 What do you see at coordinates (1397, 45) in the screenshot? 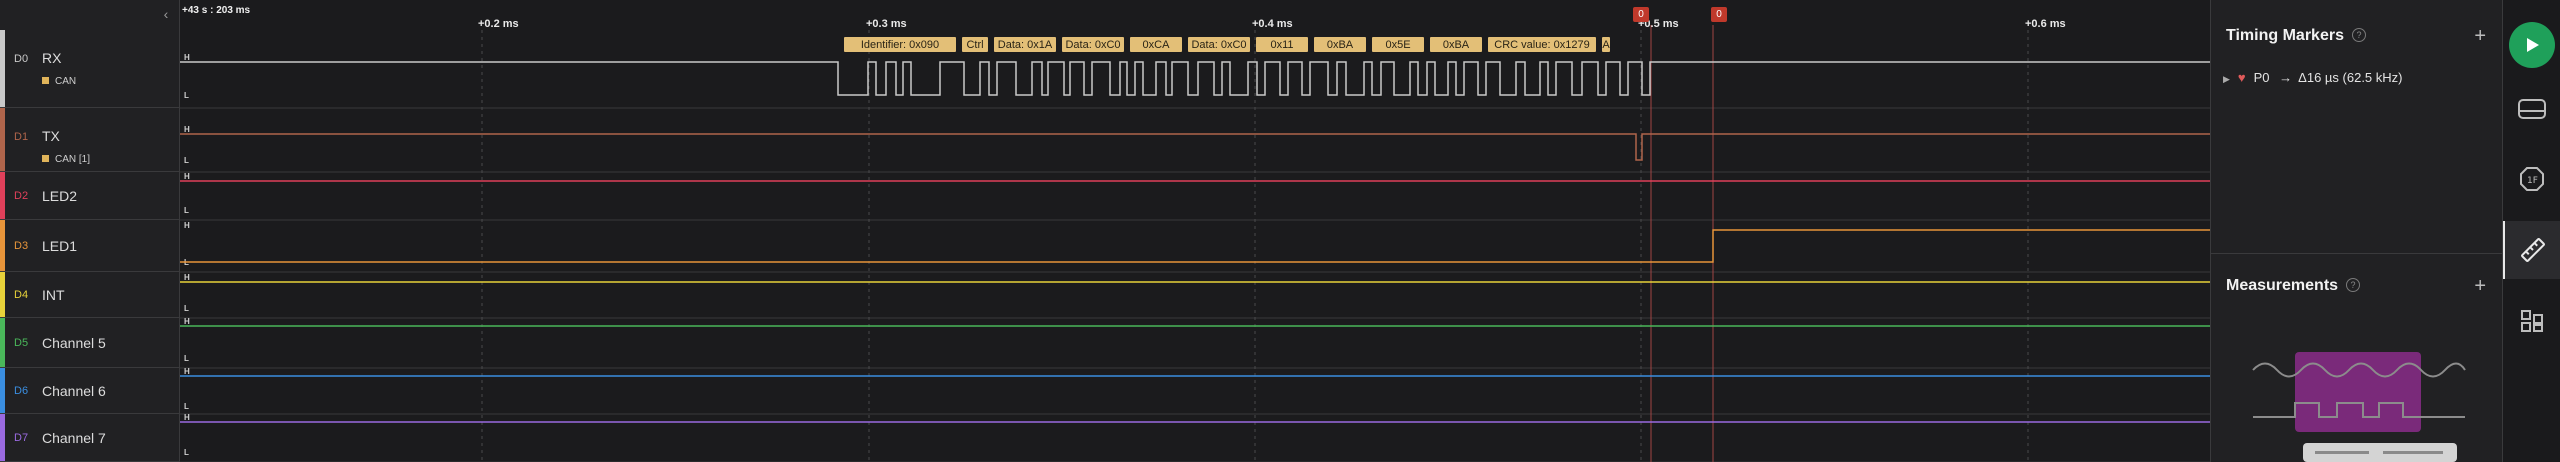
I see `can-frame-label: 0x5E` at bounding box center [1397, 45].